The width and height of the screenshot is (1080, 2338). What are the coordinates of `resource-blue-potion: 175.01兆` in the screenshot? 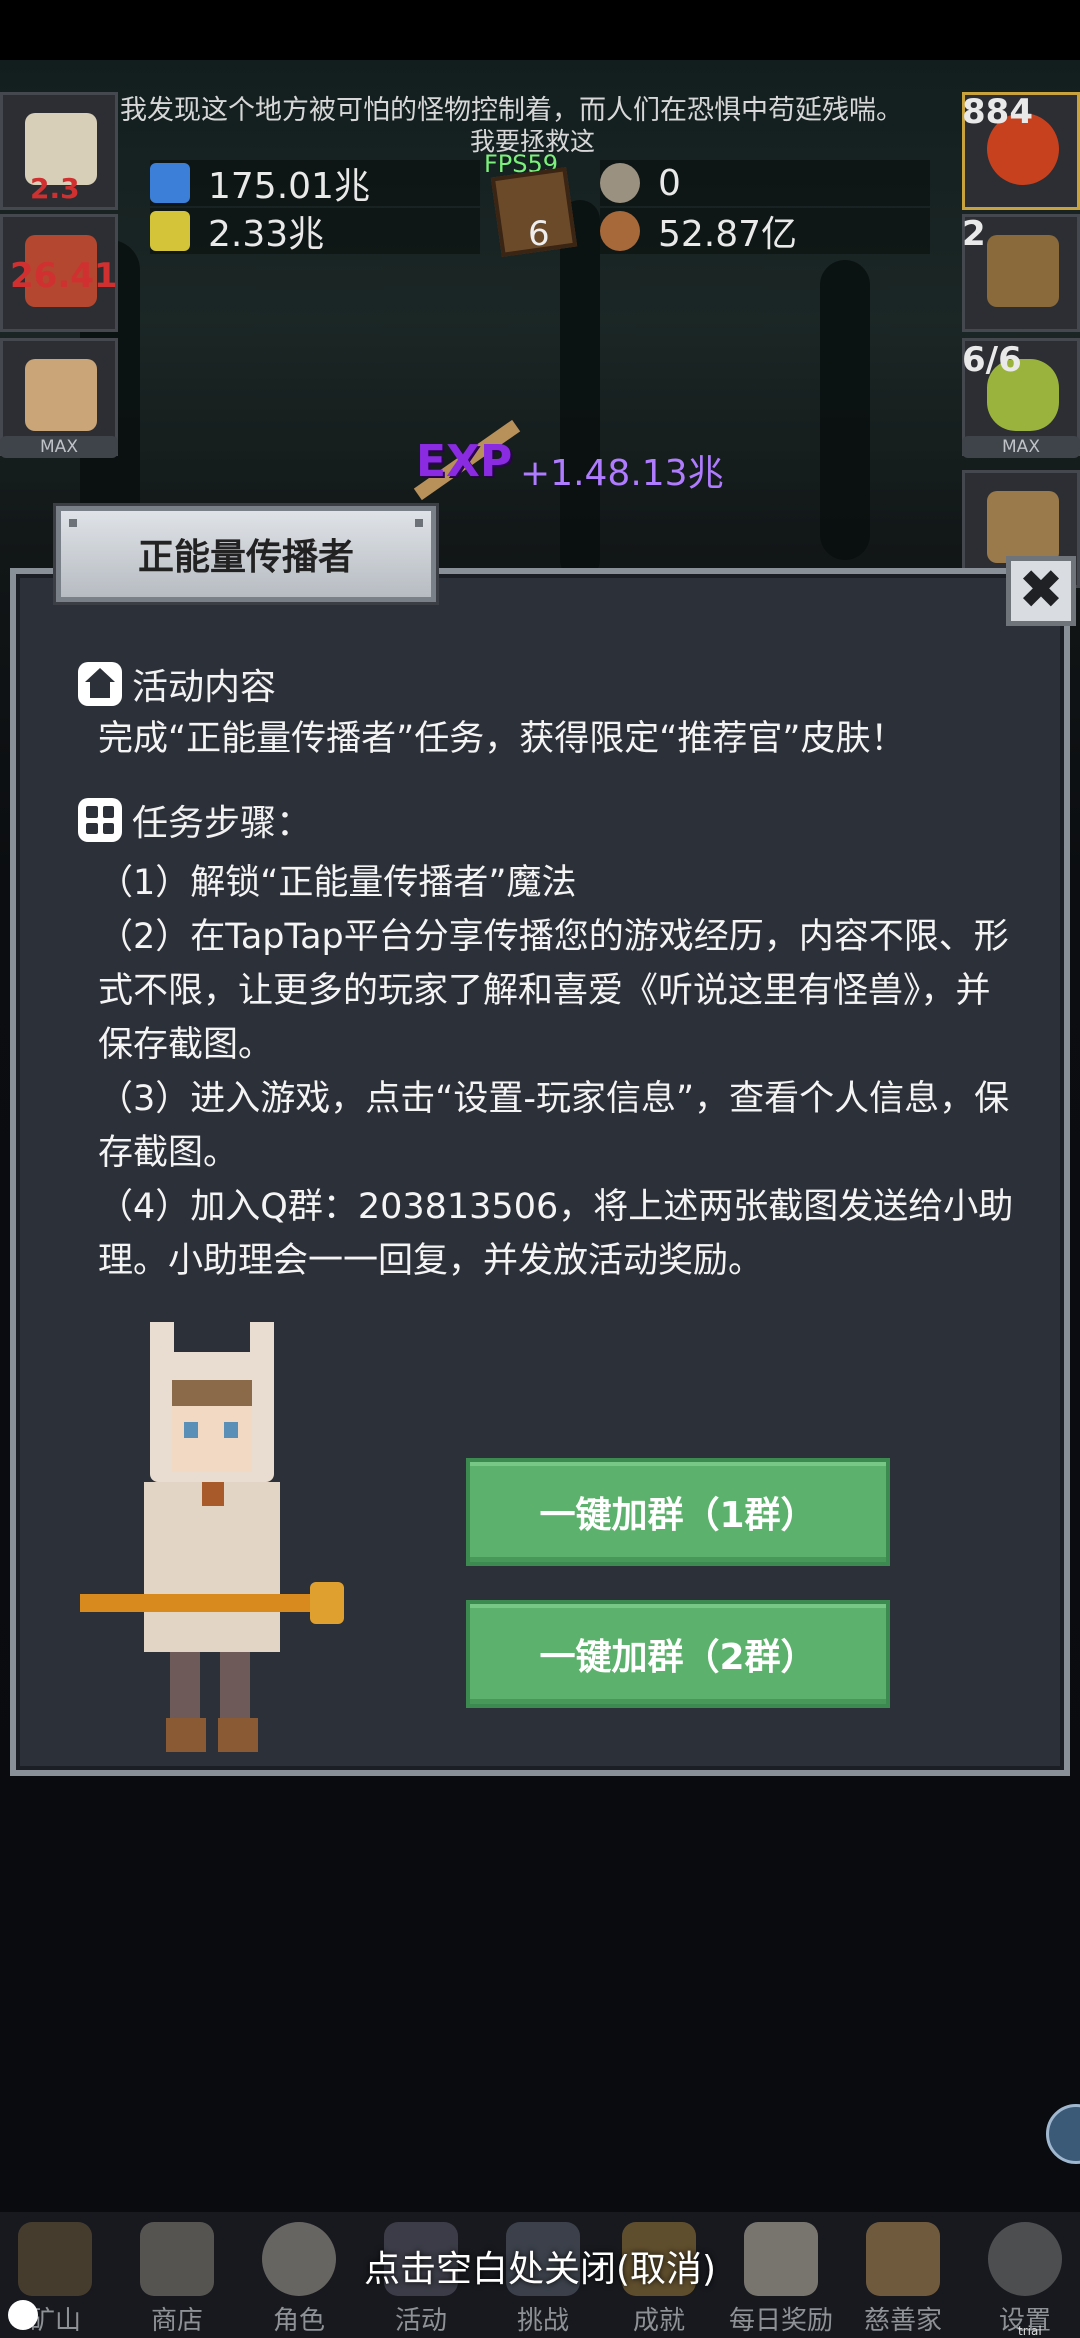 It's located at (315, 183).